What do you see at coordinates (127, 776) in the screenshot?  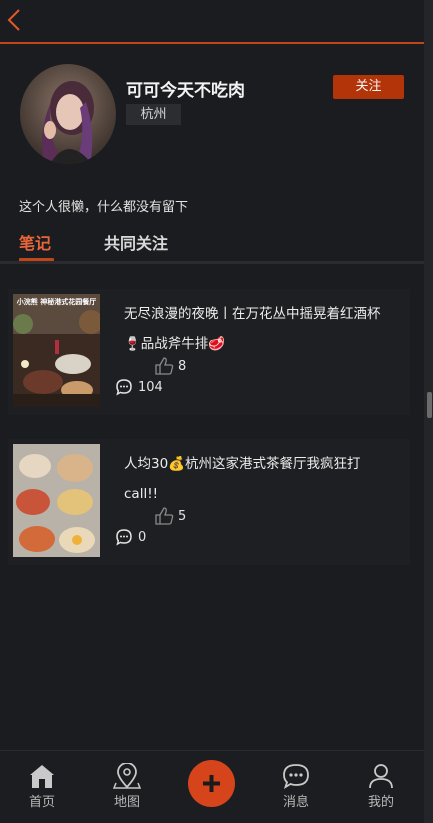 I see `map-pin-icon` at bounding box center [127, 776].